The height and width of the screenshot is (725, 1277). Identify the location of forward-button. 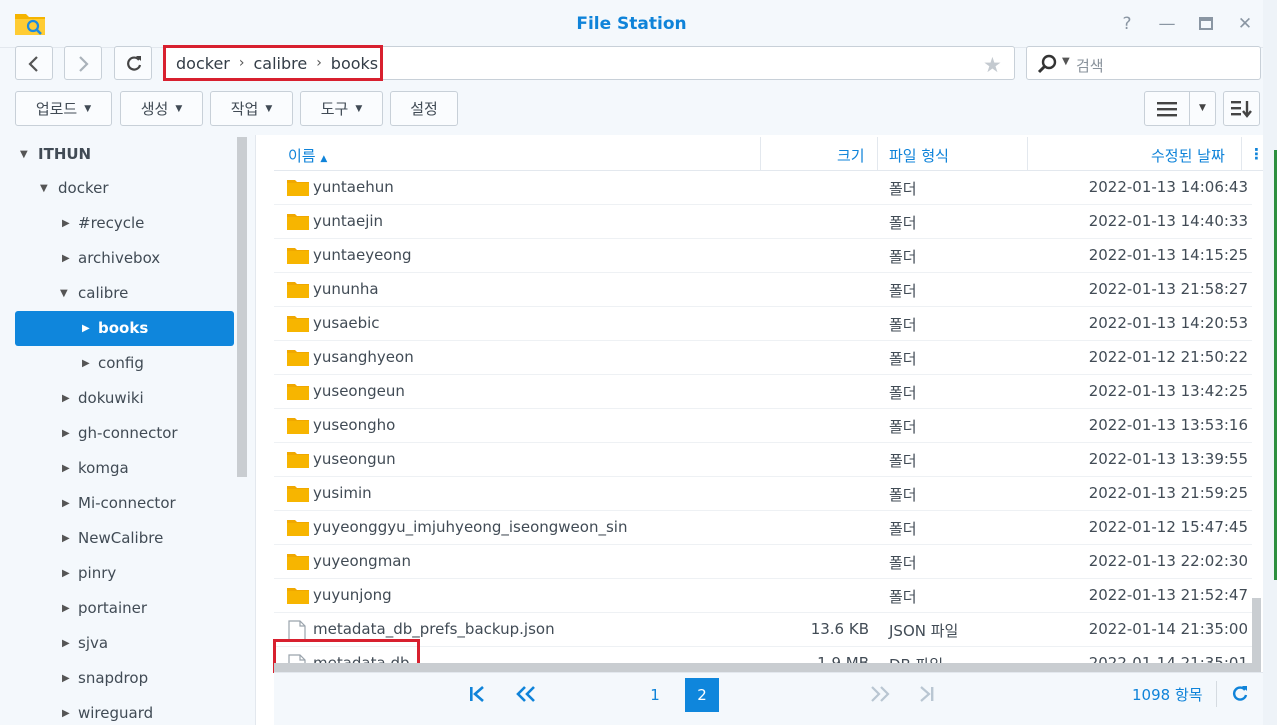
(83, 63).